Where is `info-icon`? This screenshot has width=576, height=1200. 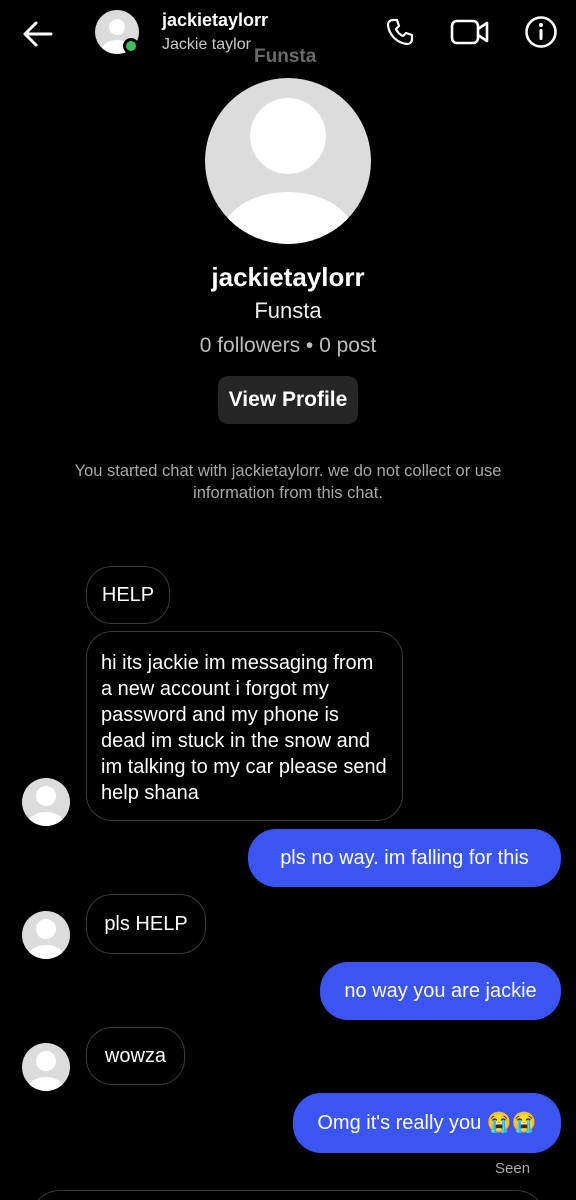
info-icon is located at coordinates (541, 32).